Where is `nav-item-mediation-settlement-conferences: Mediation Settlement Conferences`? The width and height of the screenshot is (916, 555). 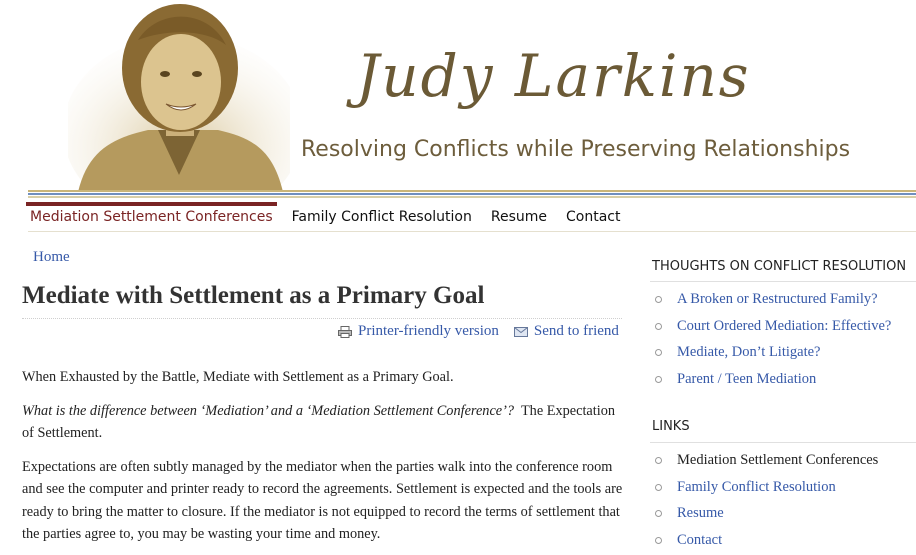
nav-item-mediation-settlement-conferences: Mediation Settlement Conferences is located at coordinates (151, 217).